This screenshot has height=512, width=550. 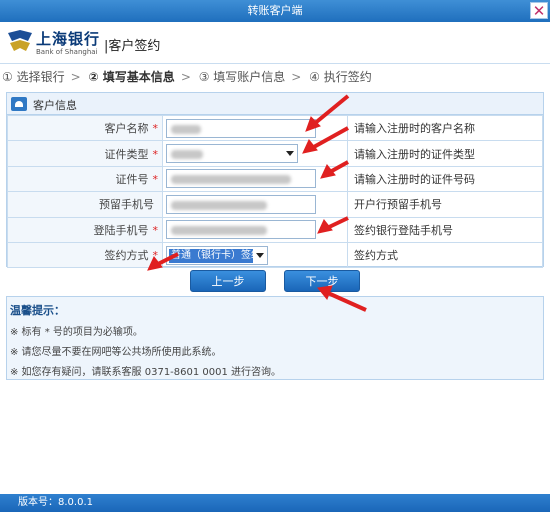 What do you see at coordinates (211, 255) in the screenshot?
I see `sign-method-value: 普通（银行卡）签约` at bounding box center [211, 255].